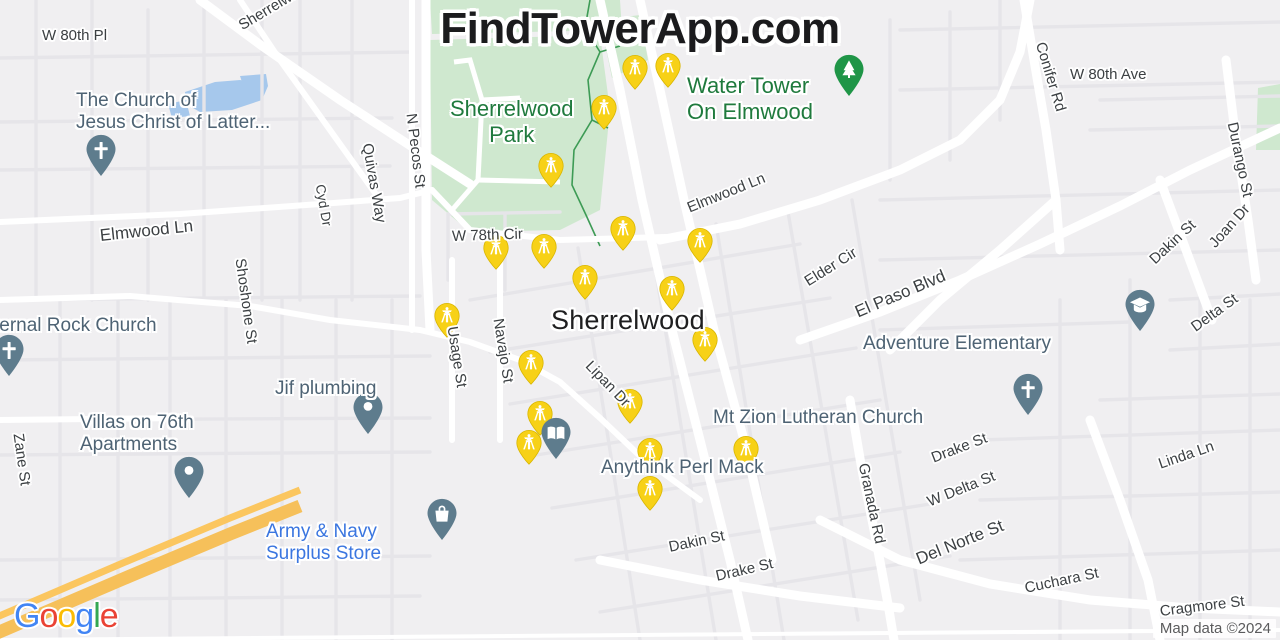  I want to click on google-logo: Google, so click(66, 616).